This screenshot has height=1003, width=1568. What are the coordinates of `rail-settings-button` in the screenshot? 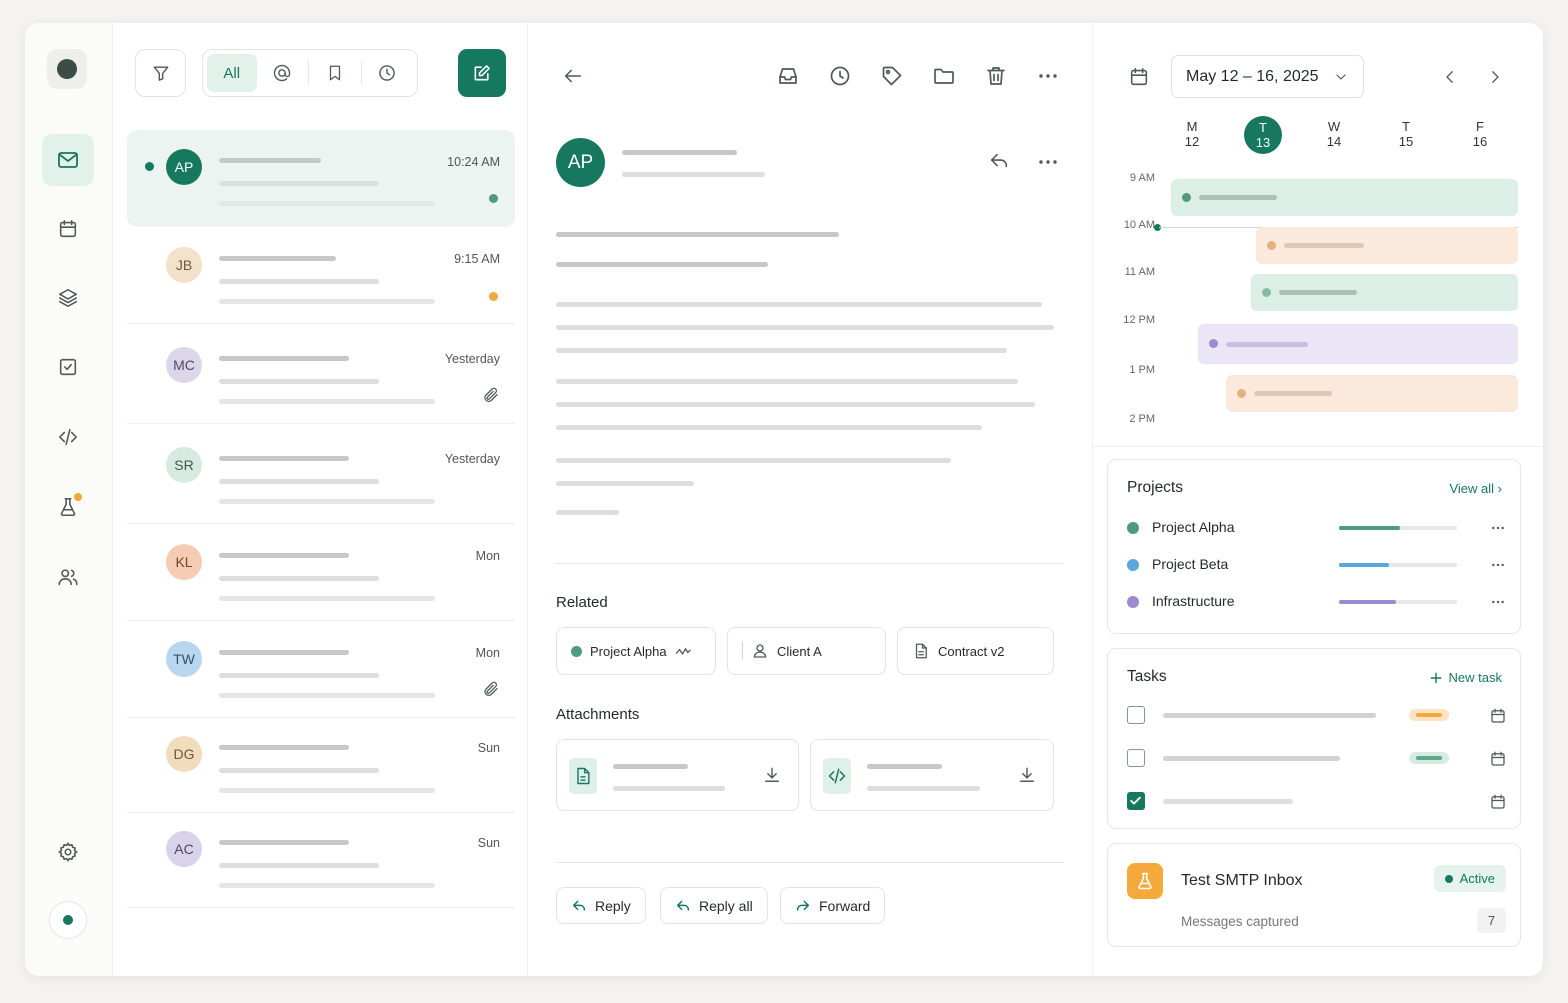 It's located at (68, 852).